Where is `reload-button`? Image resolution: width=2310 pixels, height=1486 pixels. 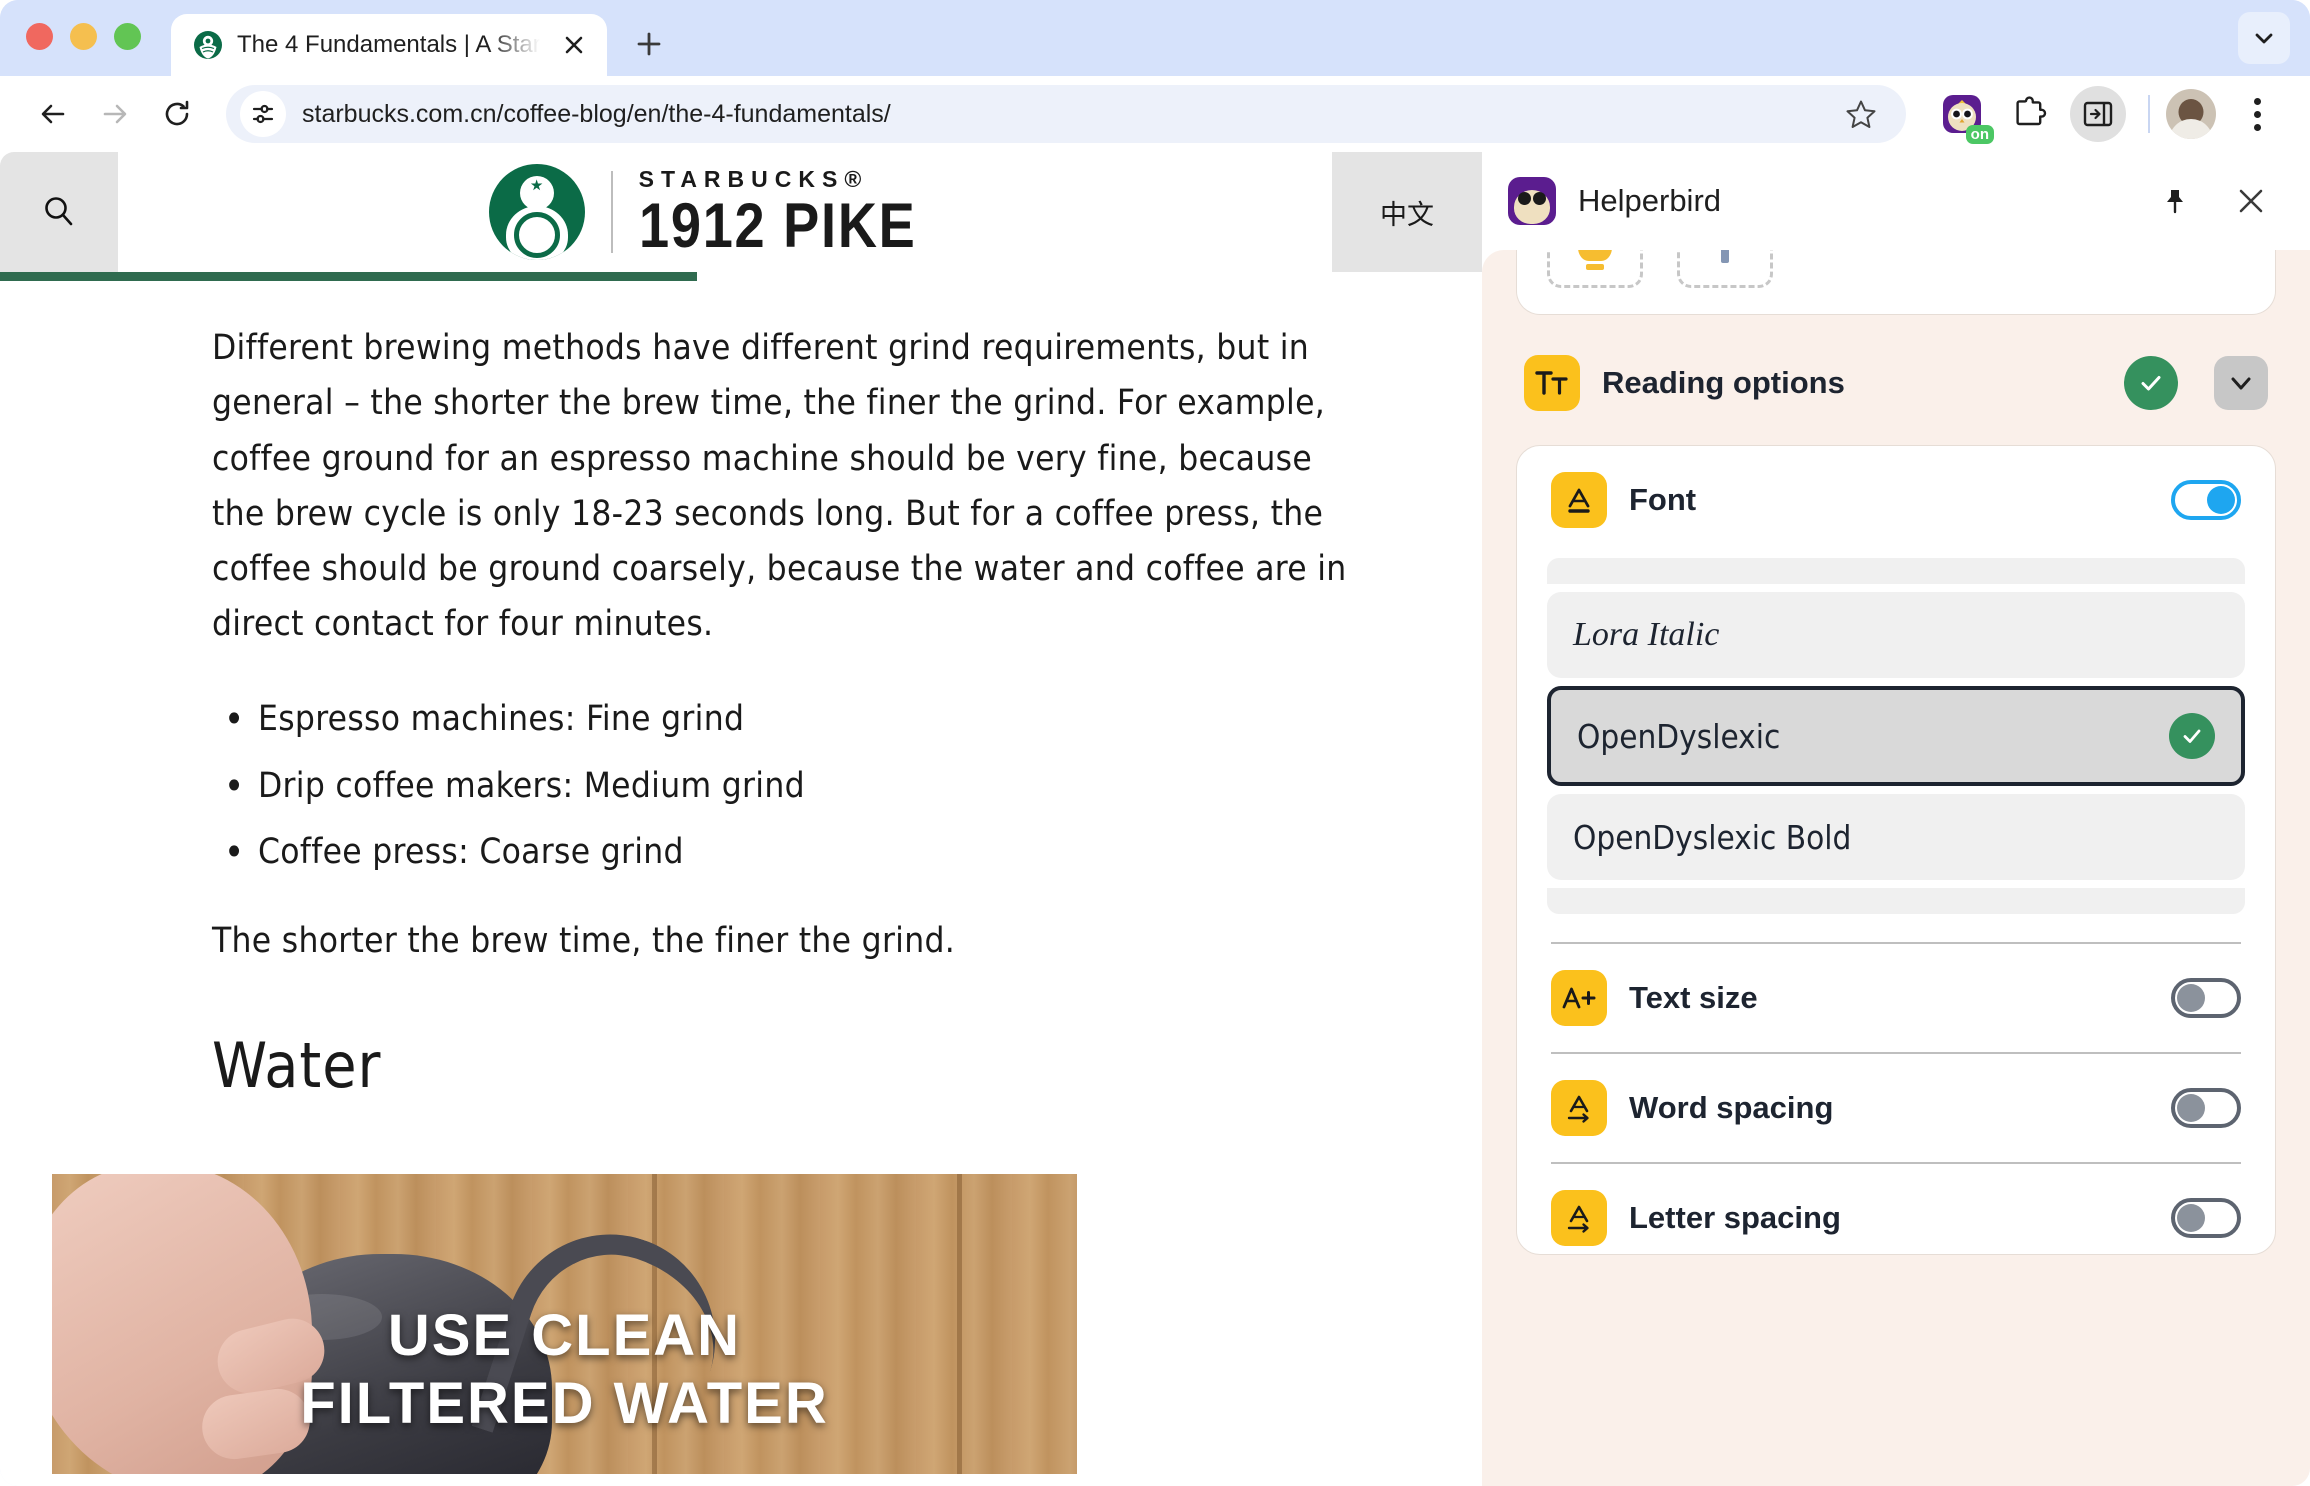 reload-button is located at coordinates (177, 114).